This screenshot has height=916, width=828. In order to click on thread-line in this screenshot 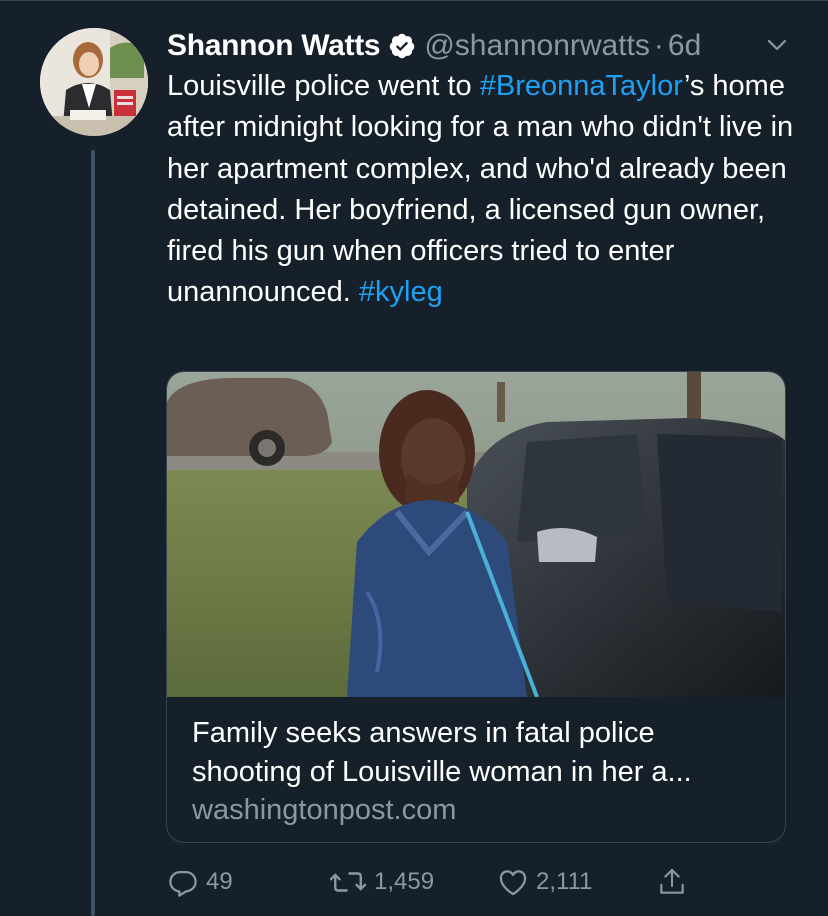, I will do `click(93, 533)`.